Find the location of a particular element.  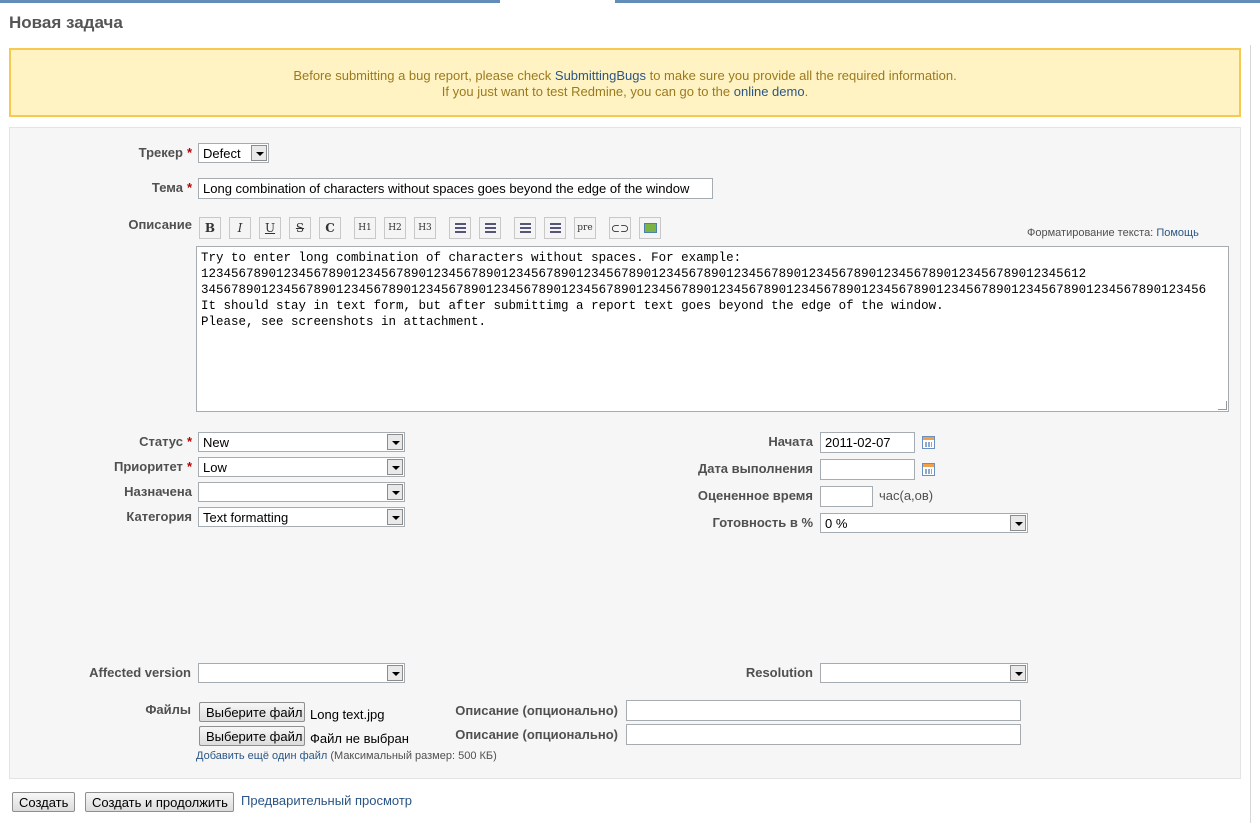

file-name-1: Long text.jpg is located at coordinates (347, 714).